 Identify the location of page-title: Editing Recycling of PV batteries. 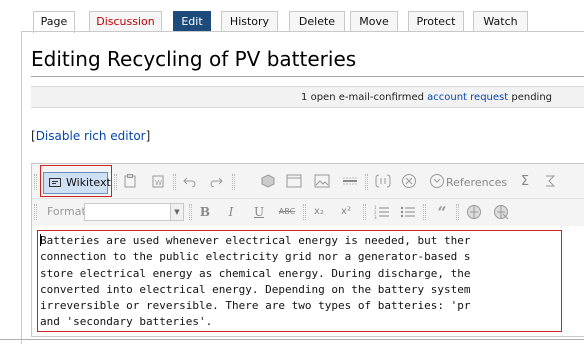
(194, 59).